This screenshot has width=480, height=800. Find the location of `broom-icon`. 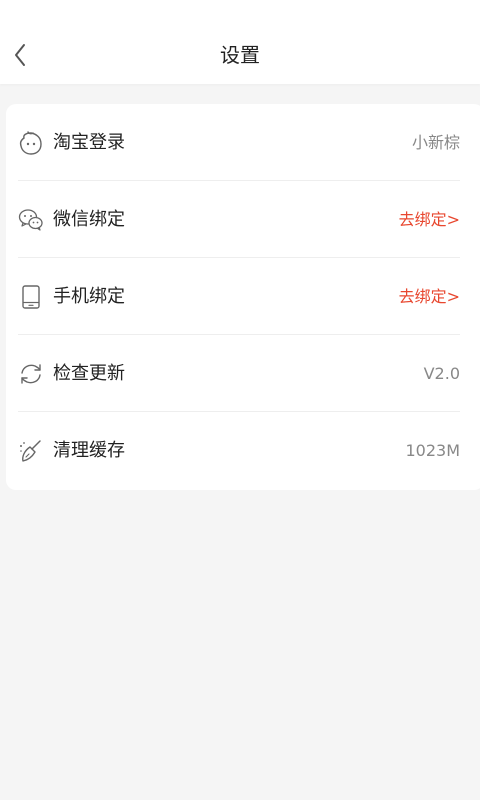

broom-icon is located at coordinates (30, 450).